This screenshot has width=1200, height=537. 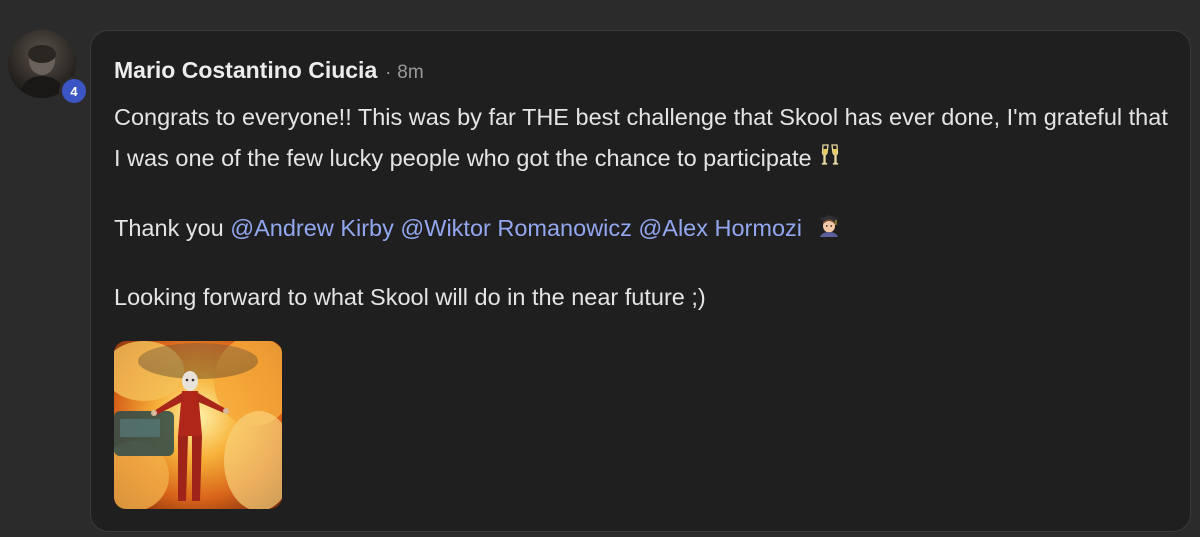 What do you see at coordinates (312, 228) in the screenshot?
I see `mention-andrew-kirby: @Andrew Kirby` at bounding box center [312, 228].